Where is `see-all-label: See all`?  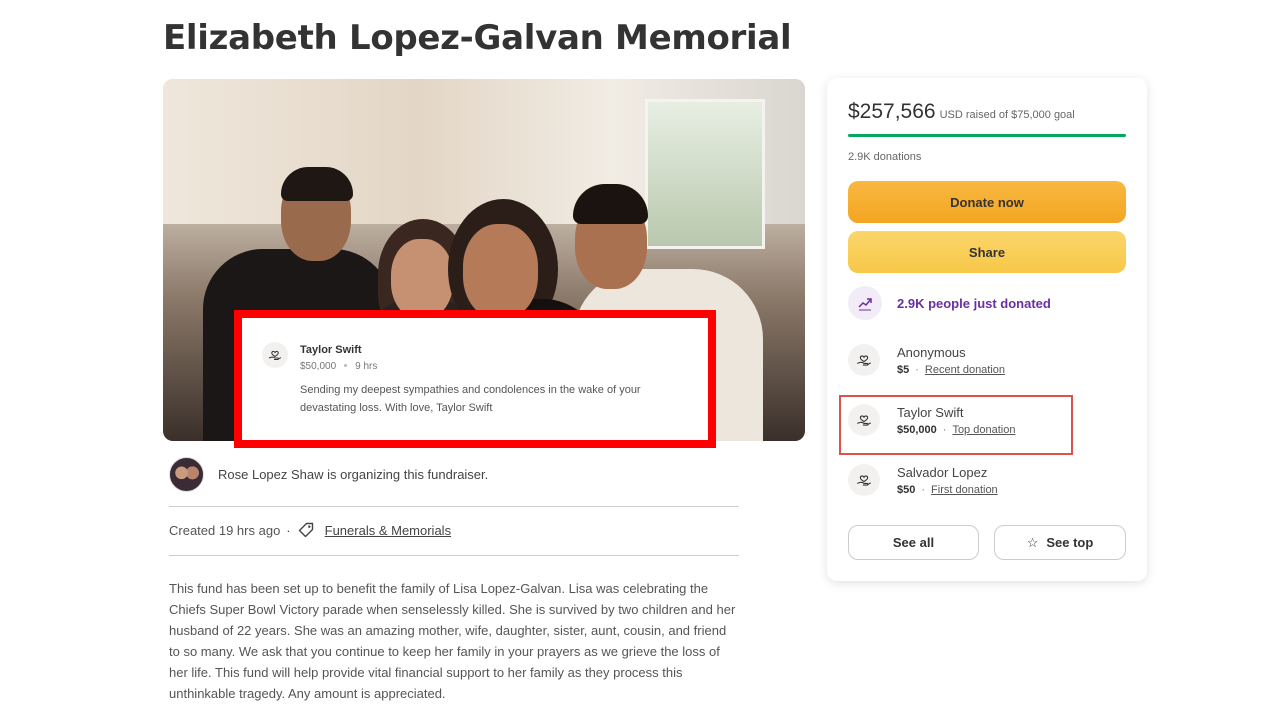
see-all-label: See all is located at coordinates (913, 542).